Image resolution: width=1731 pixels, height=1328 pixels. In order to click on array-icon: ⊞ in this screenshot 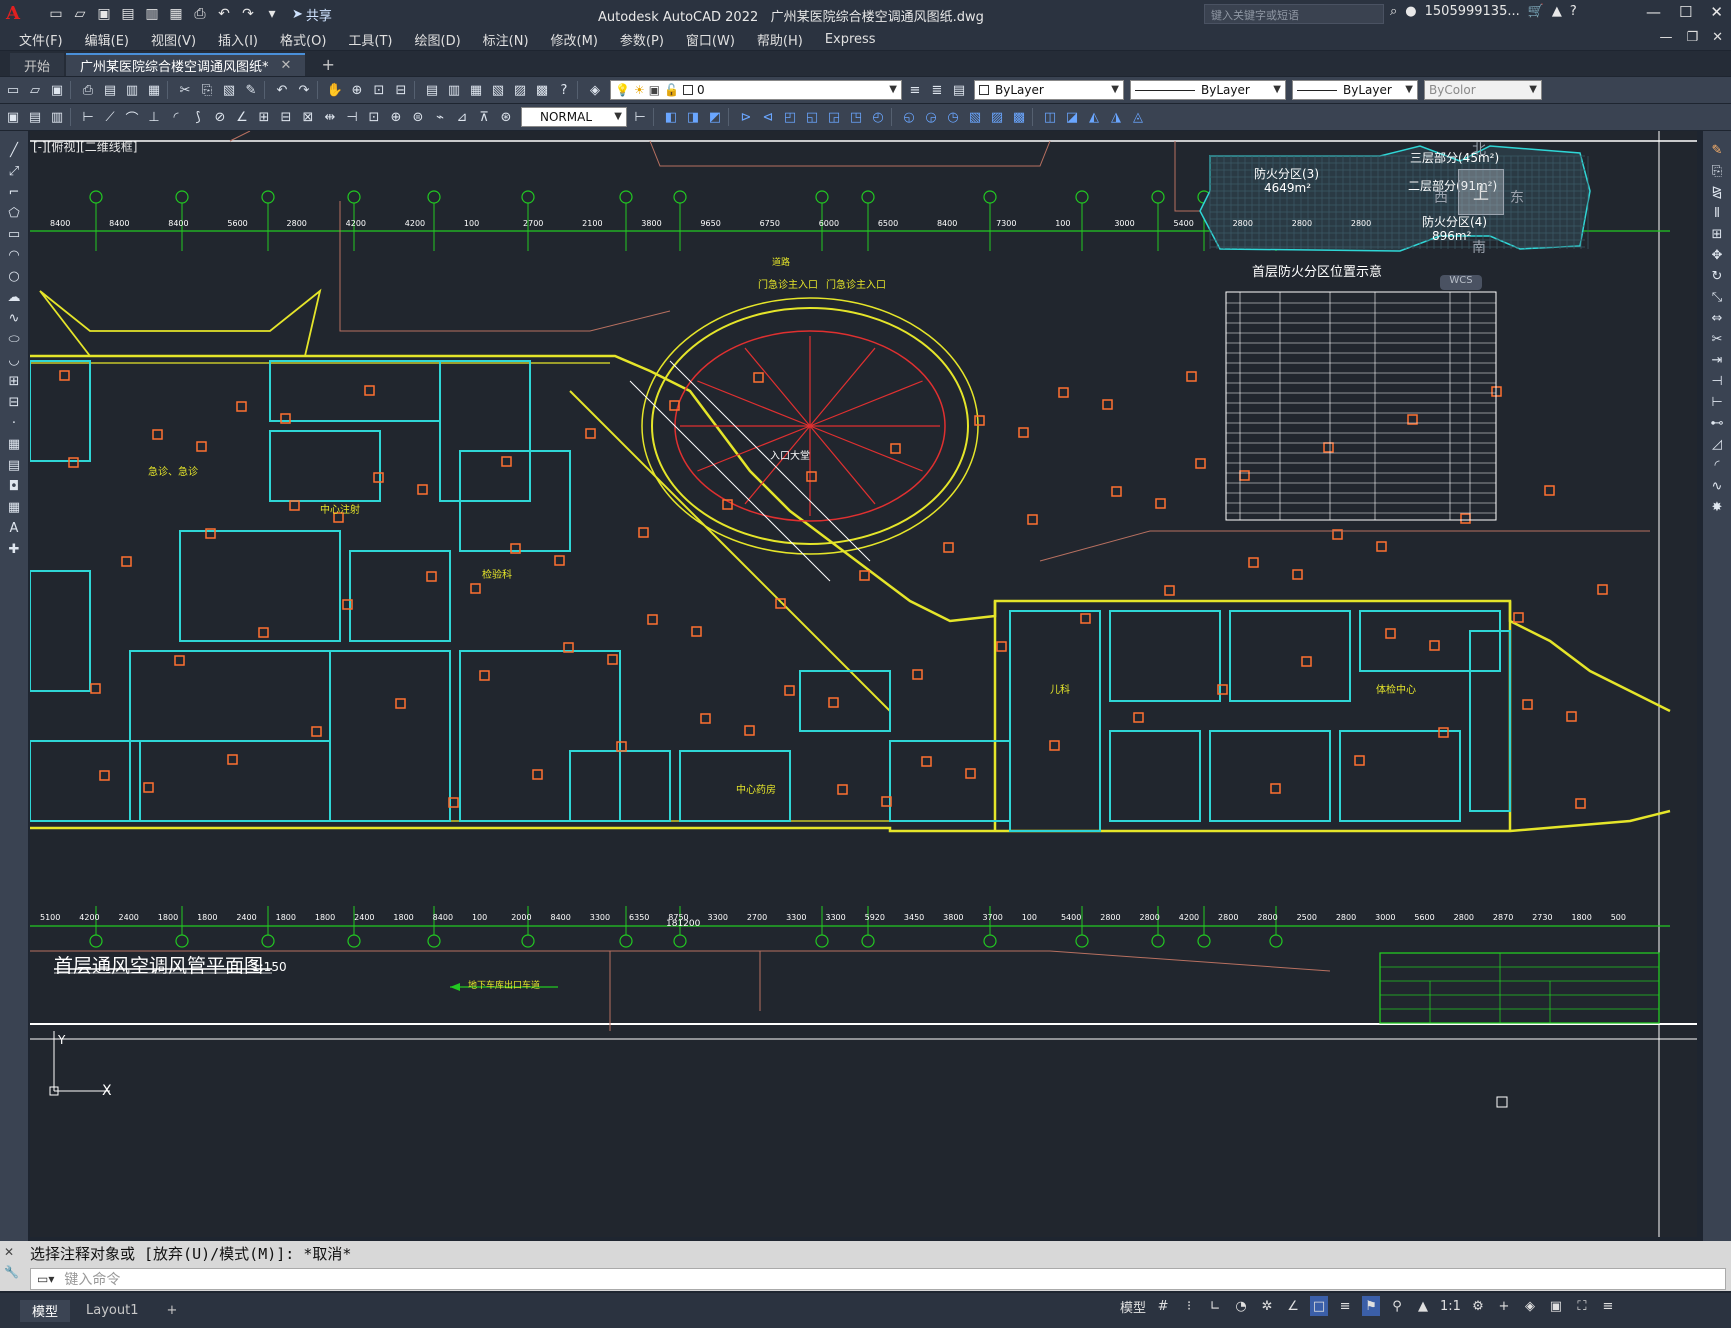, I will do `click(1717, 234)`.